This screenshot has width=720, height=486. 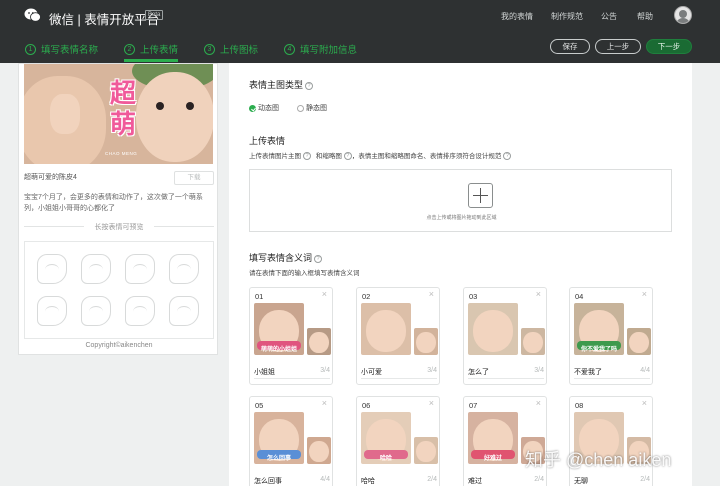 What do you see at coordinates (517, 16) in the screenshot?
I see `nav-my-stickers: 我的表情` at bounding box center [517, 16].